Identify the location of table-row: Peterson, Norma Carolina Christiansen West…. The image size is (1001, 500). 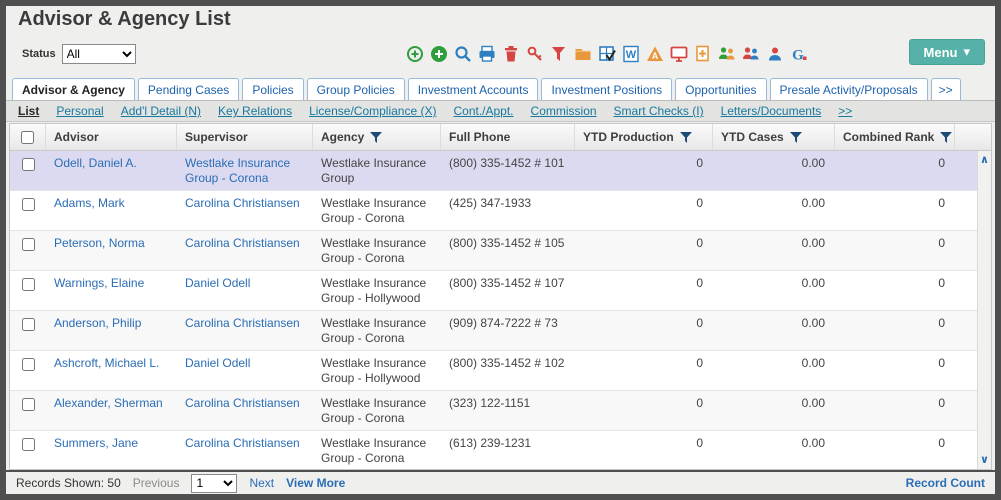
(500, 251).